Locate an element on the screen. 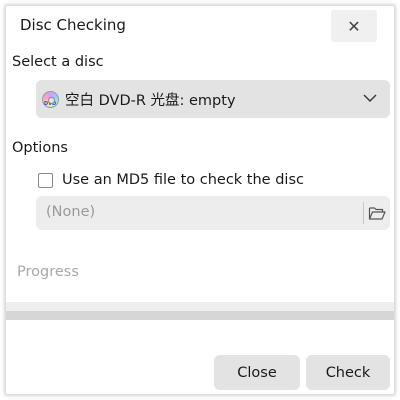 This screenshot has width=400, height=400. progress-bar is located at coordinates (200, 315).